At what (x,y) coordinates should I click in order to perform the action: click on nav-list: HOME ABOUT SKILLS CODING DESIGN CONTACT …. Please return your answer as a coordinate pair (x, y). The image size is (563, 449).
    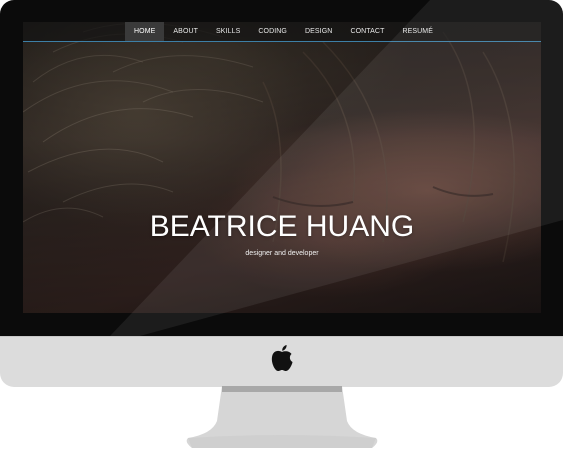
    Looking at the image, I should click on (283, 31).